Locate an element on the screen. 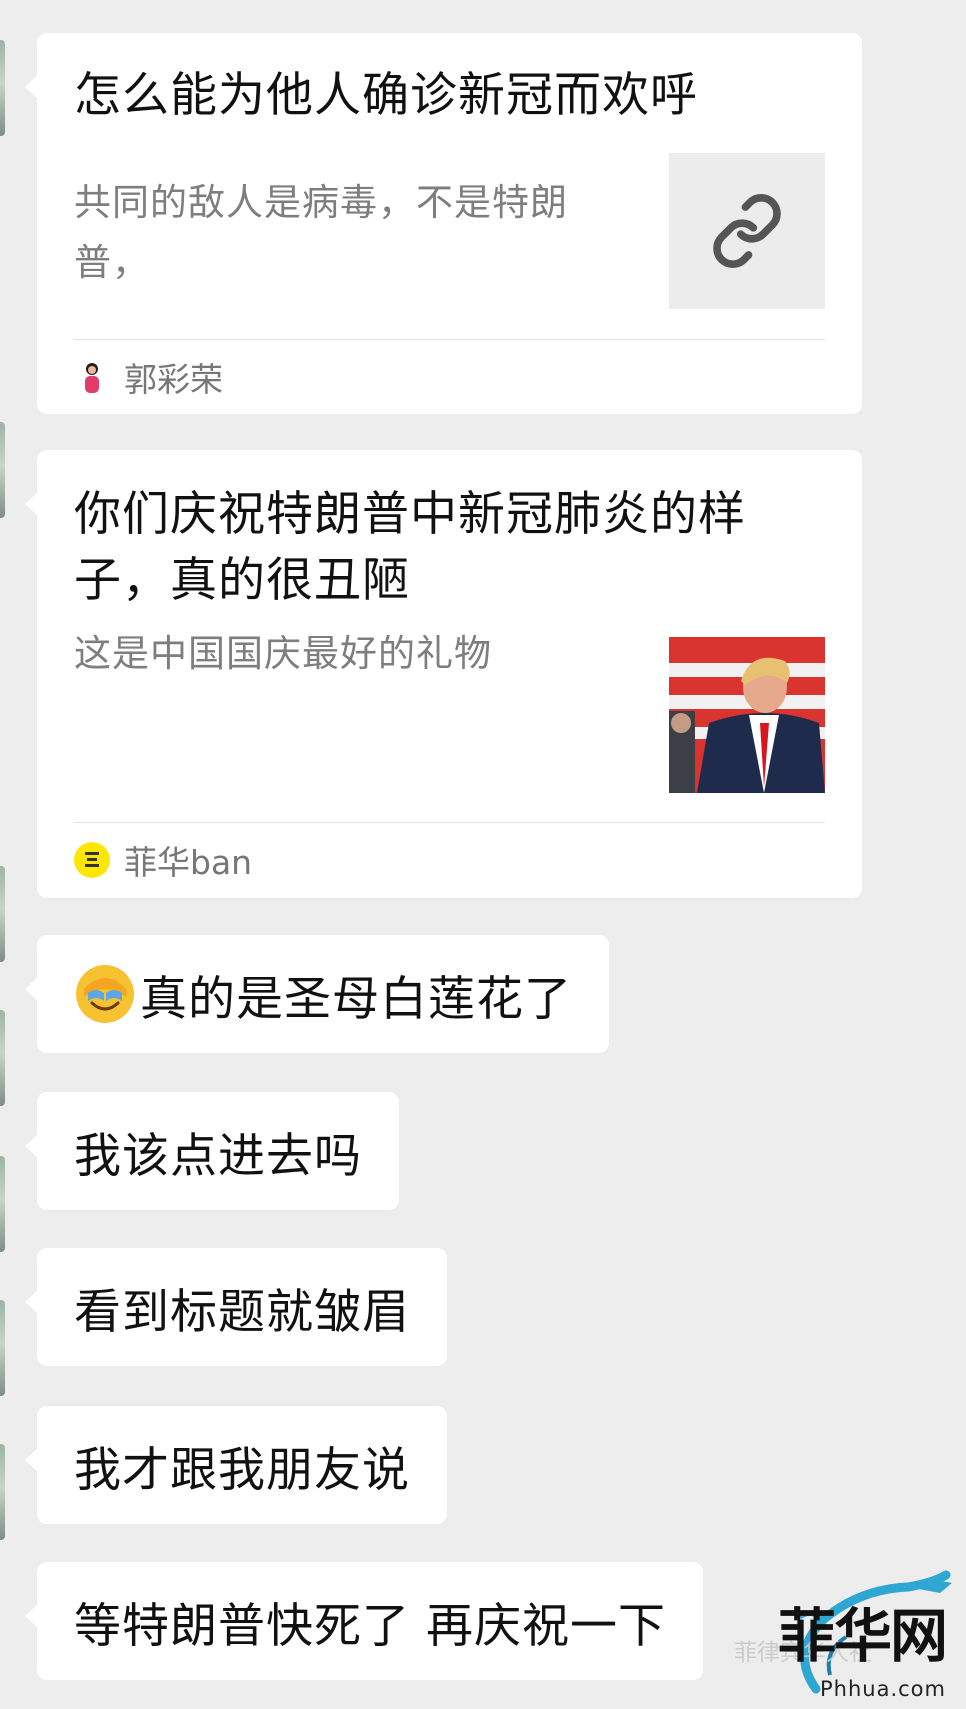 This screenshot has width=966, height=1709. text-message-bubble: 我才跟我朋友说 is located at coordinates (236, 1465).